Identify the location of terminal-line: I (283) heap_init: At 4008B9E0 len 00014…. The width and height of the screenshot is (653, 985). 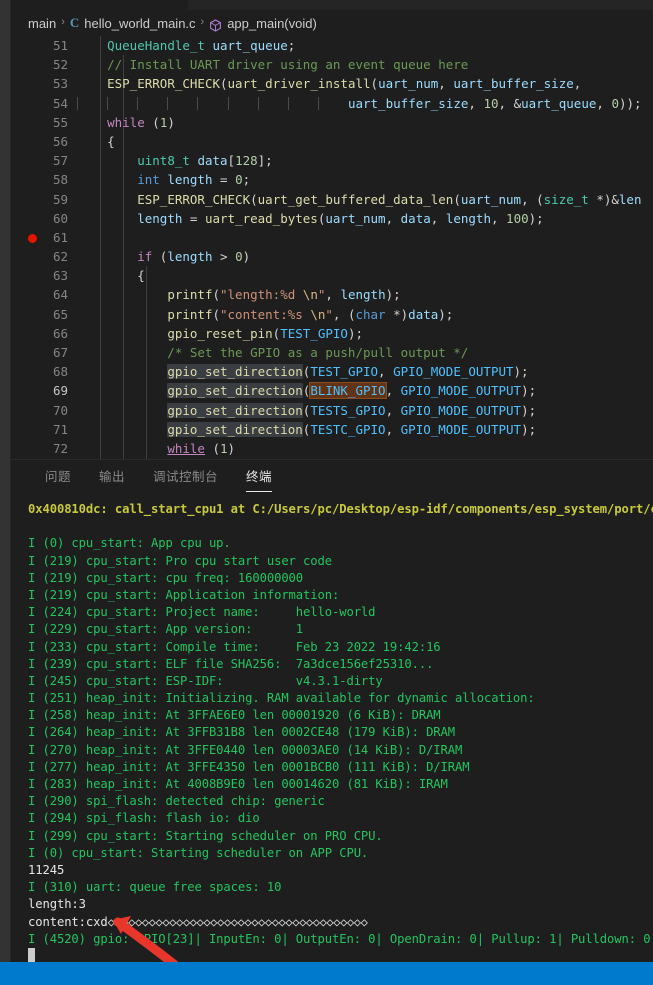
(238, 784).